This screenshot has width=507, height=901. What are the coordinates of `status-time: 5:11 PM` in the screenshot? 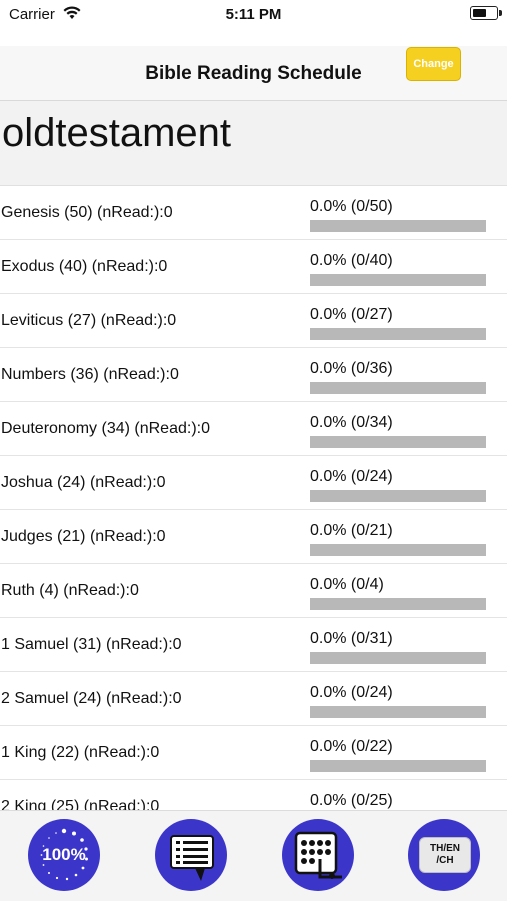 It's located at (253, 14).